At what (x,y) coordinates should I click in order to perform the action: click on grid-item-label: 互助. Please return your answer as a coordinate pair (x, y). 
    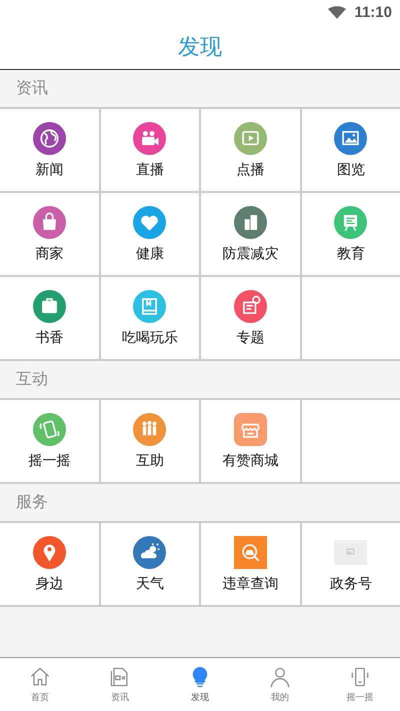
    Looking at the image, I should click on (150, 461).